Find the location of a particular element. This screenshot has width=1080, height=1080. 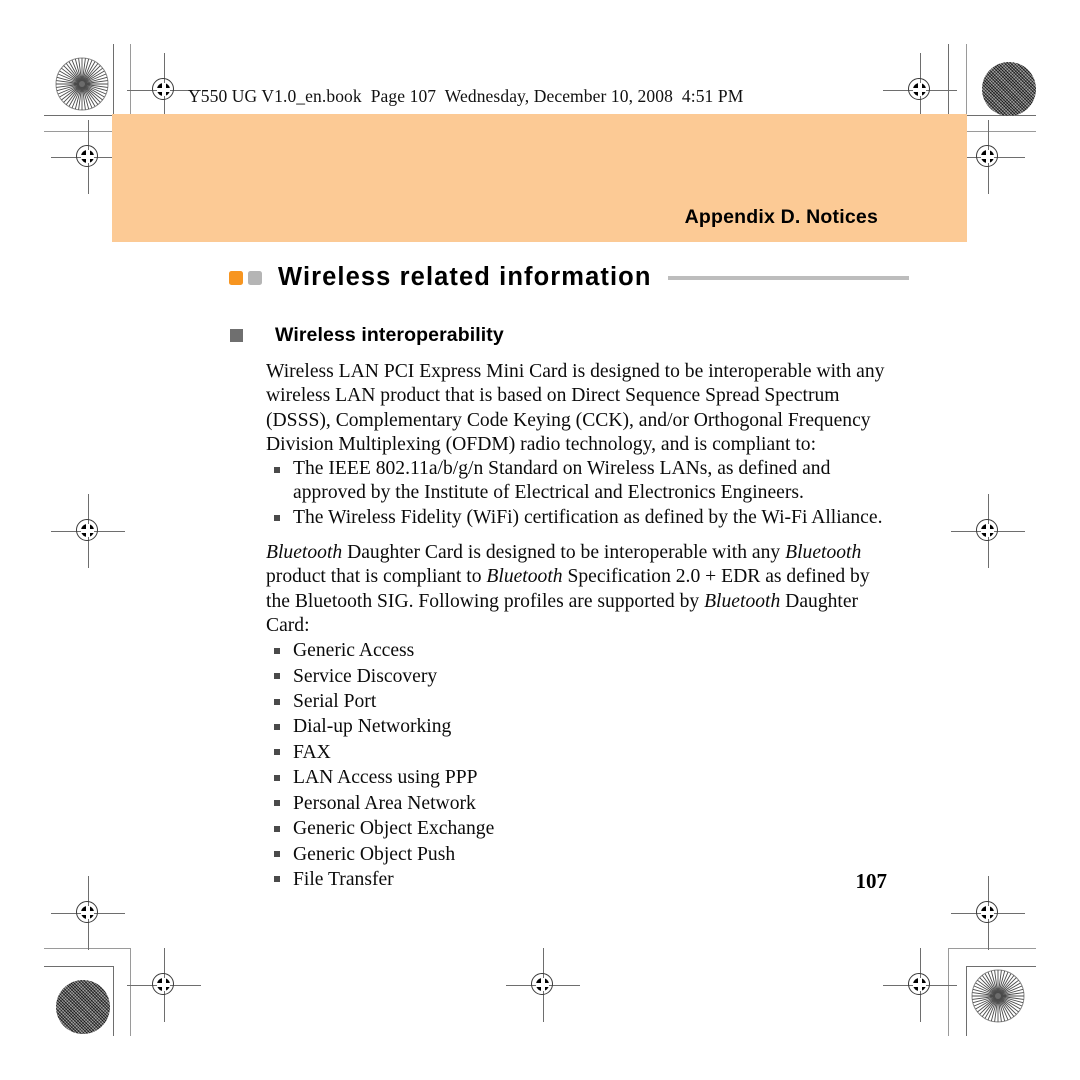

list-item: Generic Object Exchange is located at coordinates (578, 828).